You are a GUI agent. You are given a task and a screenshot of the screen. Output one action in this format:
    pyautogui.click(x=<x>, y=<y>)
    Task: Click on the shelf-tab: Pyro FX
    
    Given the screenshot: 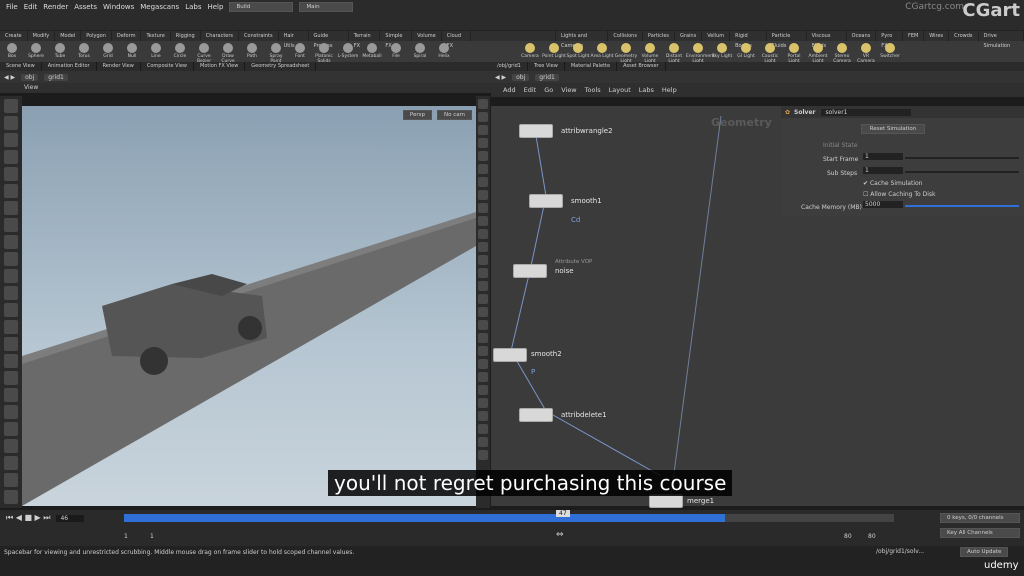 What is the action you would take?
    pyautogui.click(x=889, y=40)
    